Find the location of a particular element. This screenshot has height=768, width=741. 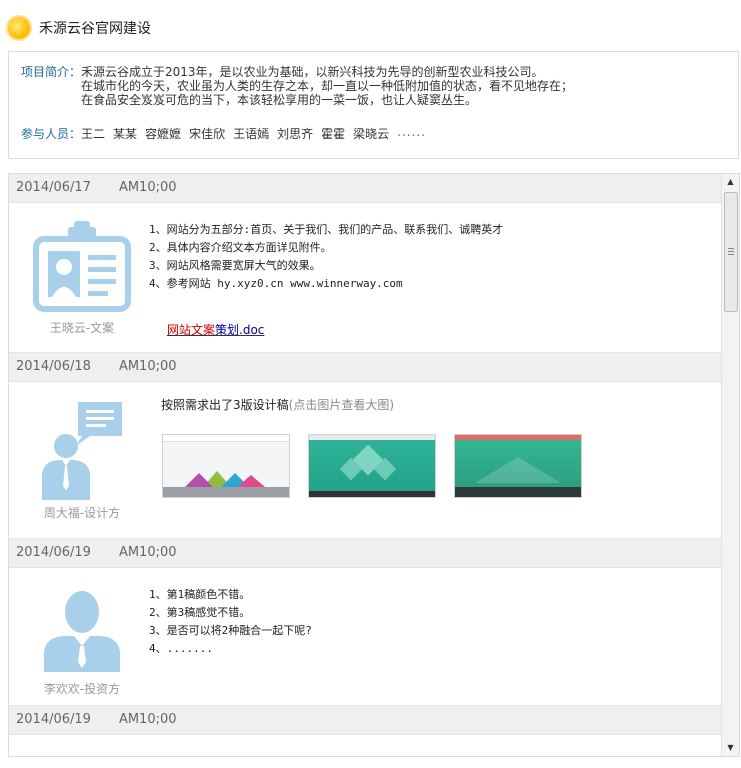

page-title: 禾源云谷官网建设 is located at coordinates (95, 29).